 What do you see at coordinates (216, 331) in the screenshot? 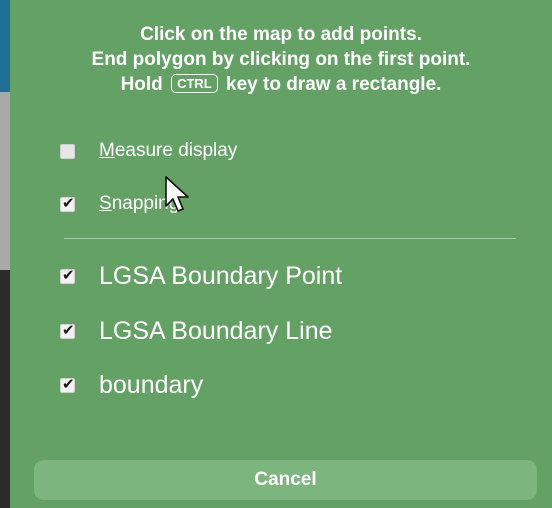
I see `layer-label: LGSA Boundary Line` at bounding box center [216, 331].